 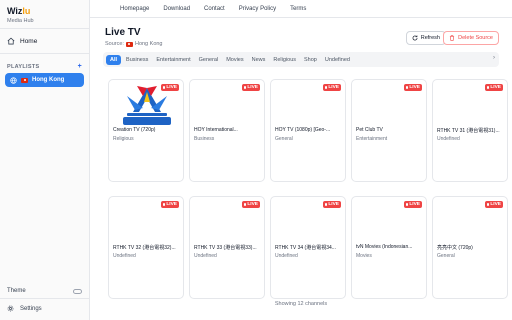 I want to click on brand-name-suffix: lu, so click(x=26, y=11).